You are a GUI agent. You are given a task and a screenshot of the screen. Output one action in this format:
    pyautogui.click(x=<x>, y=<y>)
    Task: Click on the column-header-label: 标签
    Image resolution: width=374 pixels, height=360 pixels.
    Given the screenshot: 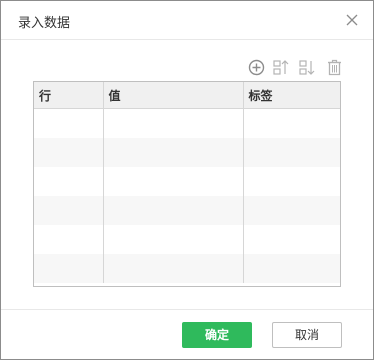 What is the action you would take?
    pyautogui.click(x=291, y=95)
    